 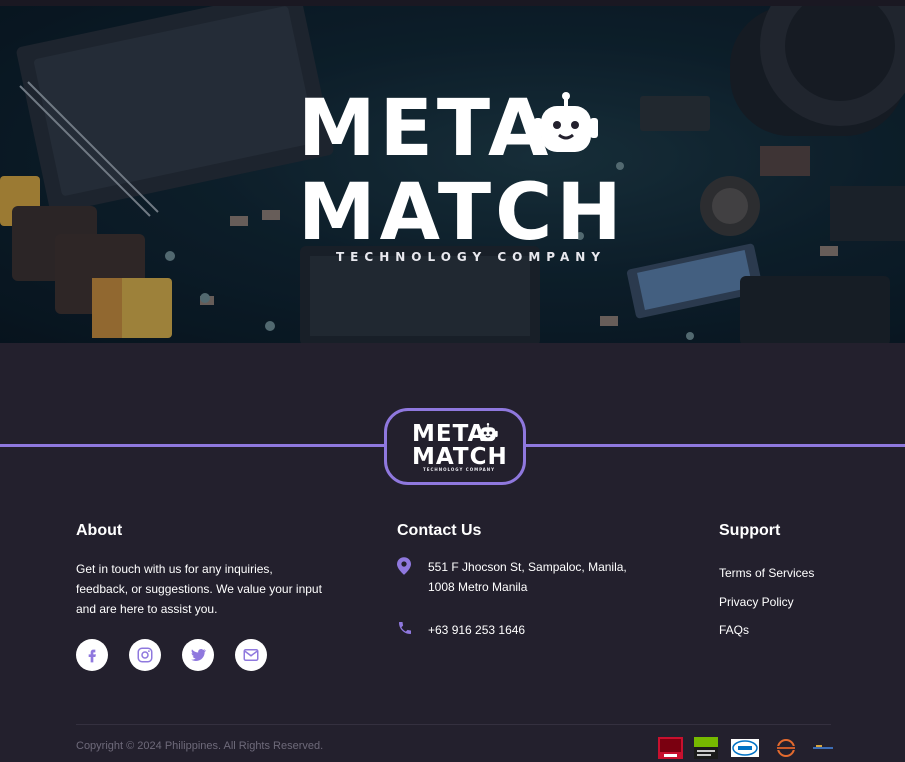 I want to click on twitter-link, so click(x=198, y=655).